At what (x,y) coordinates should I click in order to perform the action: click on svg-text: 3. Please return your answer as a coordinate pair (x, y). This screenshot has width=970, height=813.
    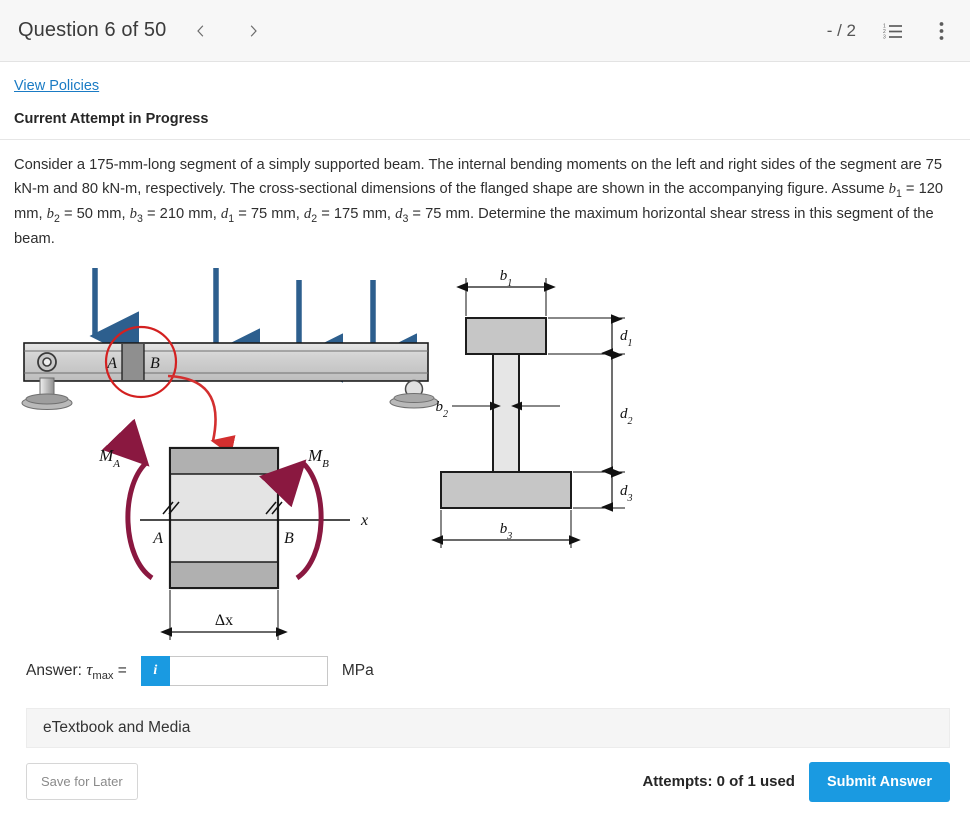
    Looking at the image, I should click on (884, 37).